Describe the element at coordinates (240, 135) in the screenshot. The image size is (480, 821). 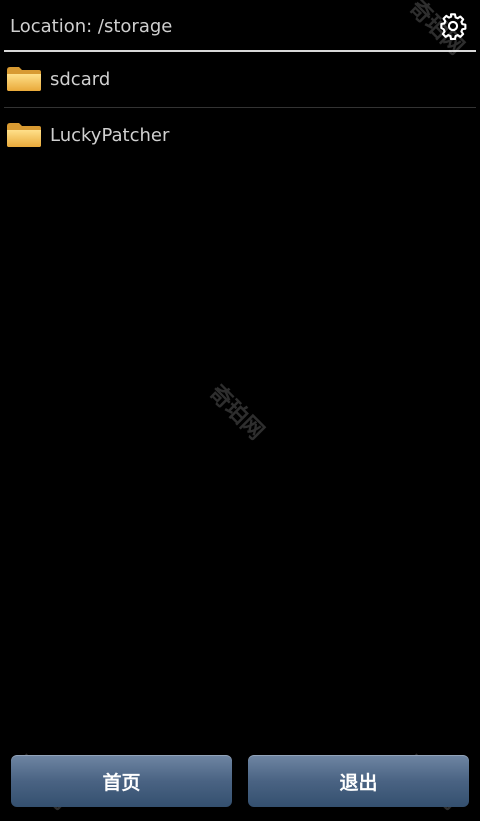
I see `list-item: LuckyPatcher` at that location.